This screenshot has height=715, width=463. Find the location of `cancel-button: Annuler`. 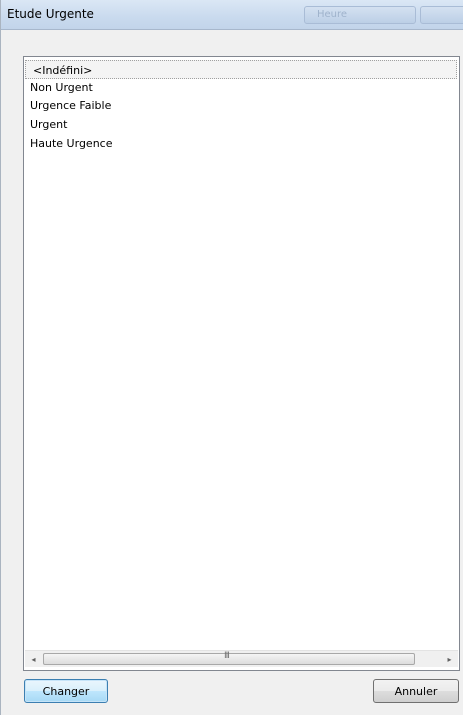

cancel-button: Annuler is located at coordinates (416, 691).